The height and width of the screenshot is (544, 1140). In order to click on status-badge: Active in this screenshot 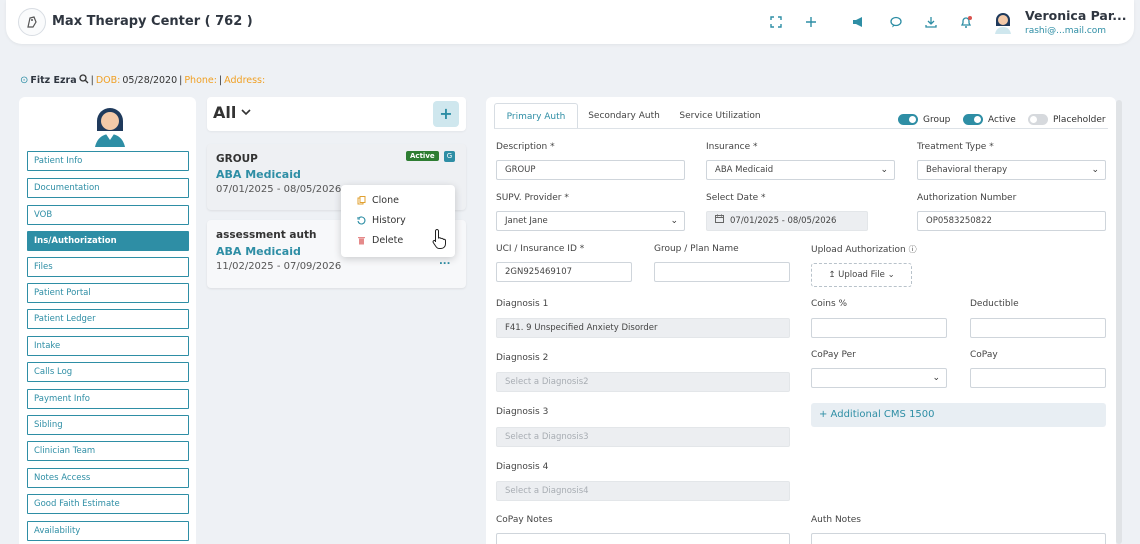, I will do `click(422, 156)`.